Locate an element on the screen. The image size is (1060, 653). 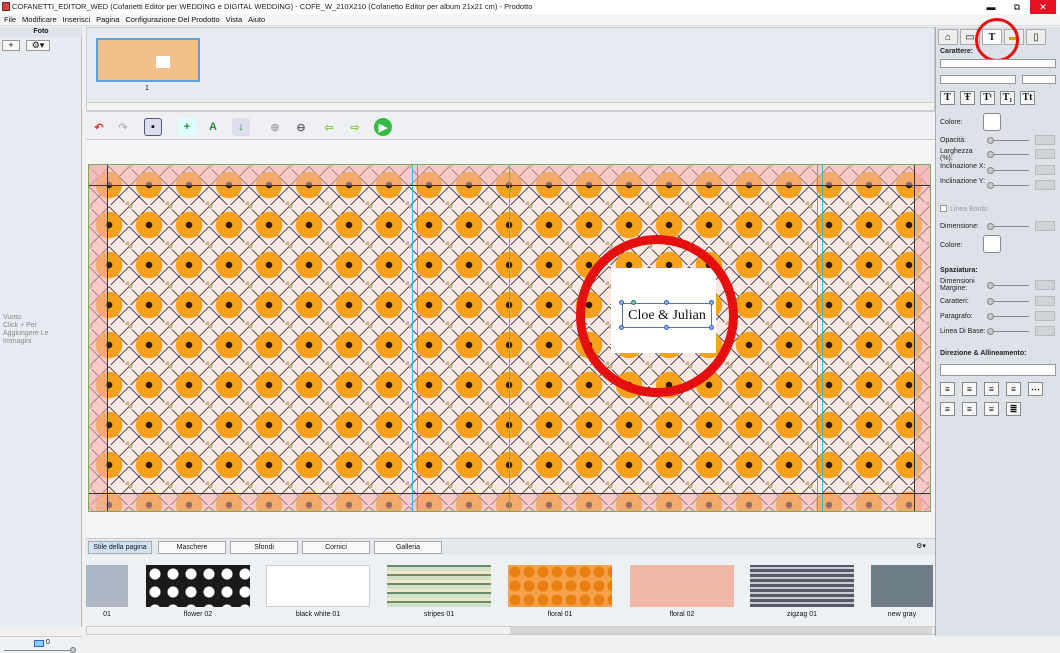
margin-value is located at coordinates (1045, 285).